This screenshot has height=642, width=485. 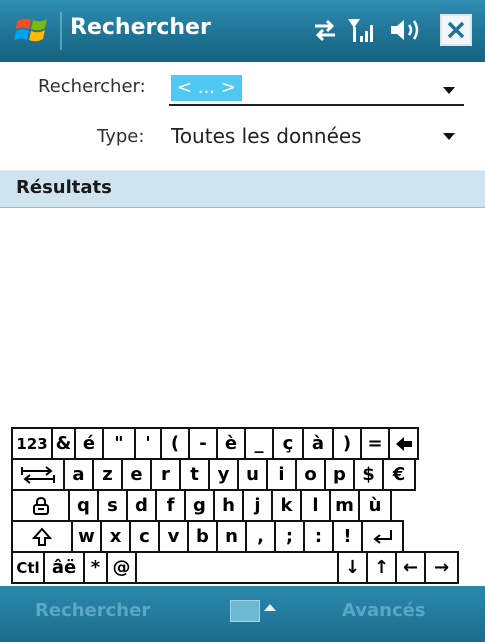 I want to click on enter-icon, so click(x=383, y=537).